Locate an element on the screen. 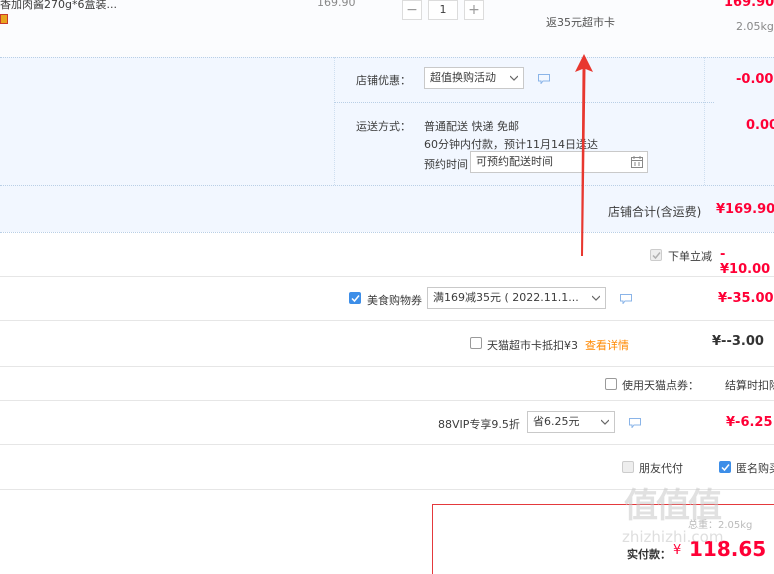 Image resolution: width=774 pixels, height=574 pixels. quantity-increase-button: + is located at coordinates (474, 10).